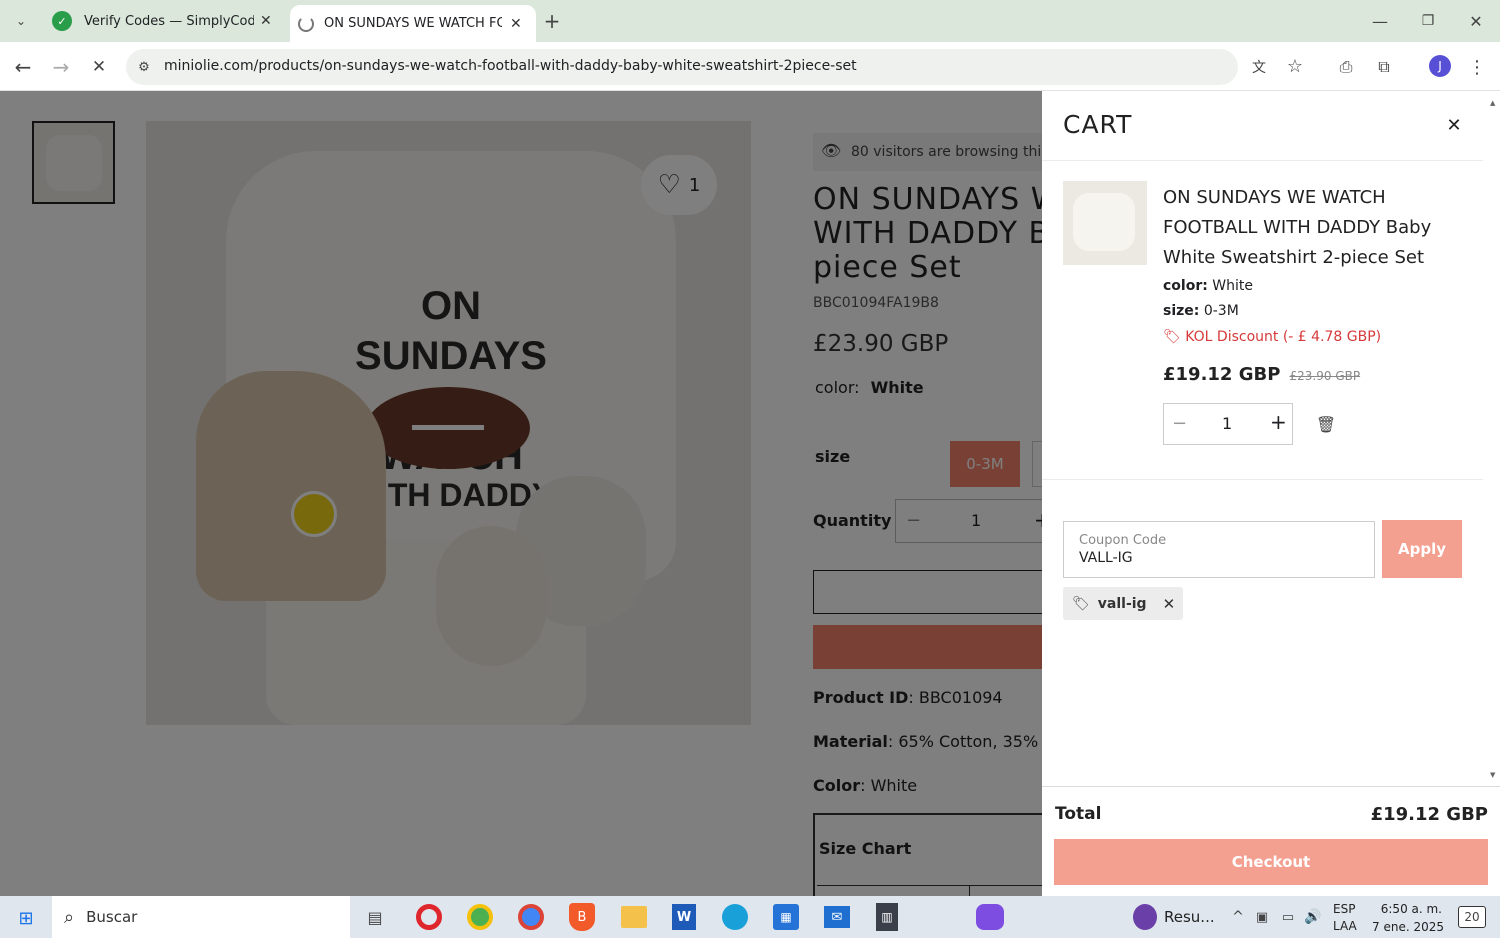  What do you see at coordinates (1179, 423) in the screenshot?
I see `decrease-icon: −` at bounding box center [1179, 423].